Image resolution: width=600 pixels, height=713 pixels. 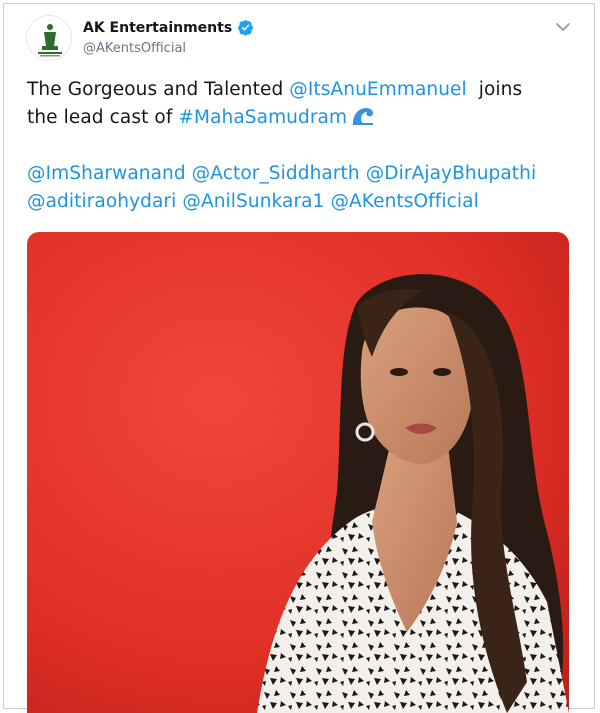 I want to click on hashtag-link: #MahaSamudram, so click(x=262, y=117).